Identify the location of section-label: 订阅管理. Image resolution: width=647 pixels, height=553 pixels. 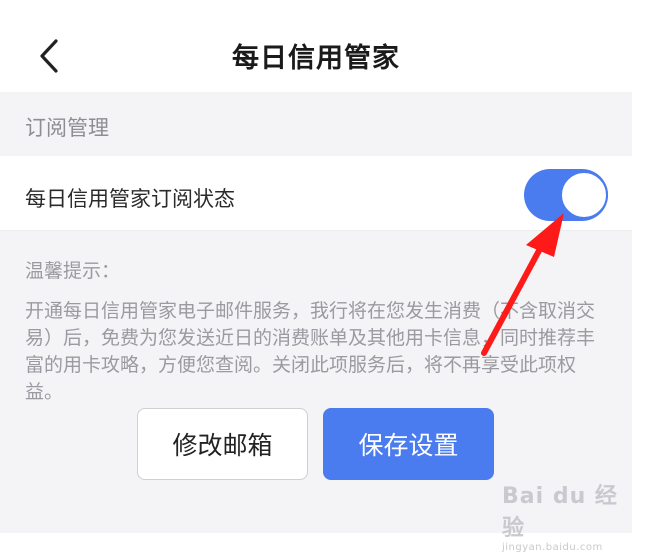
(67, 128).